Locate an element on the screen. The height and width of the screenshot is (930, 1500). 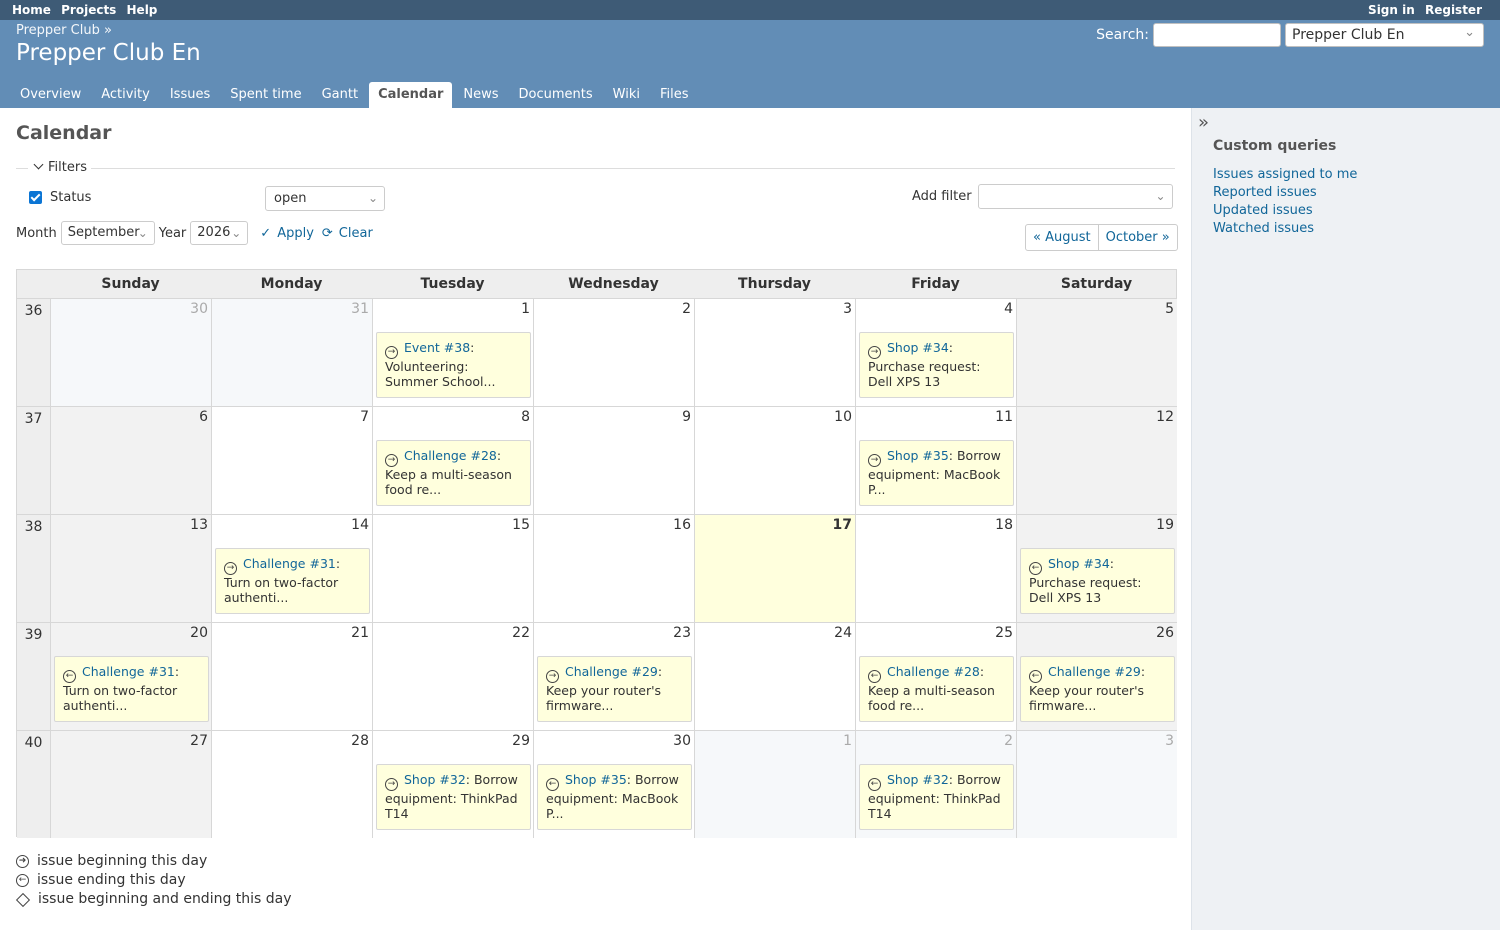
tab-wiki: Wiki is located at coordinates (626, 95).